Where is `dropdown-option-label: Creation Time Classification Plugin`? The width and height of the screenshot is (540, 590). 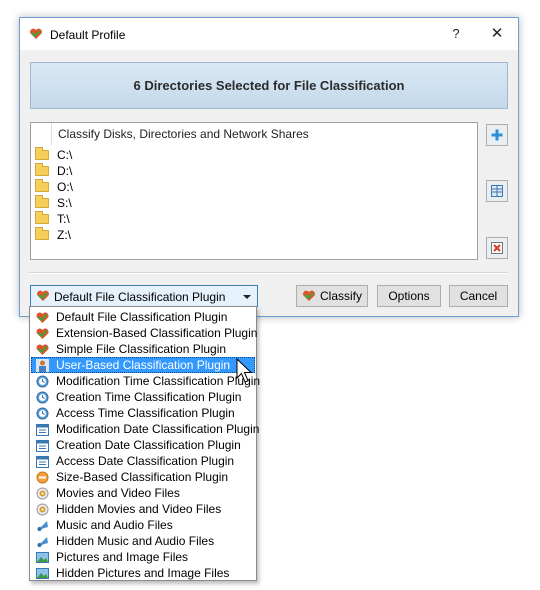 dropdown-option-label: Creation Time Classification Plugin is located at coordinates (149, 397).